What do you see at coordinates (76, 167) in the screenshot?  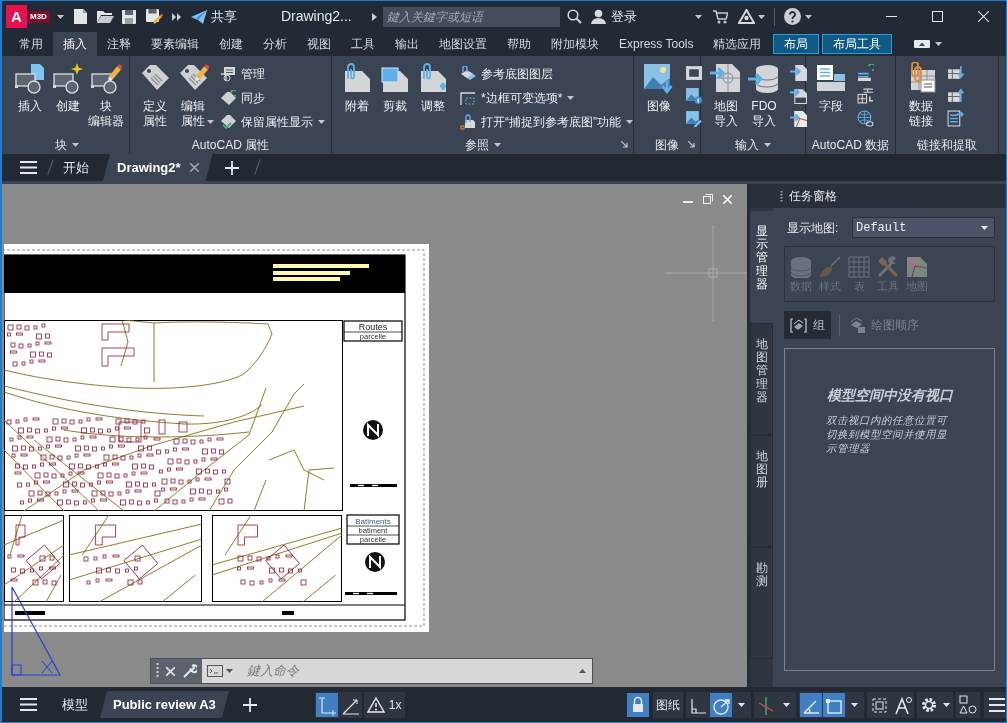 I see `document-tab: 开始` at bounding box center [76, 167].